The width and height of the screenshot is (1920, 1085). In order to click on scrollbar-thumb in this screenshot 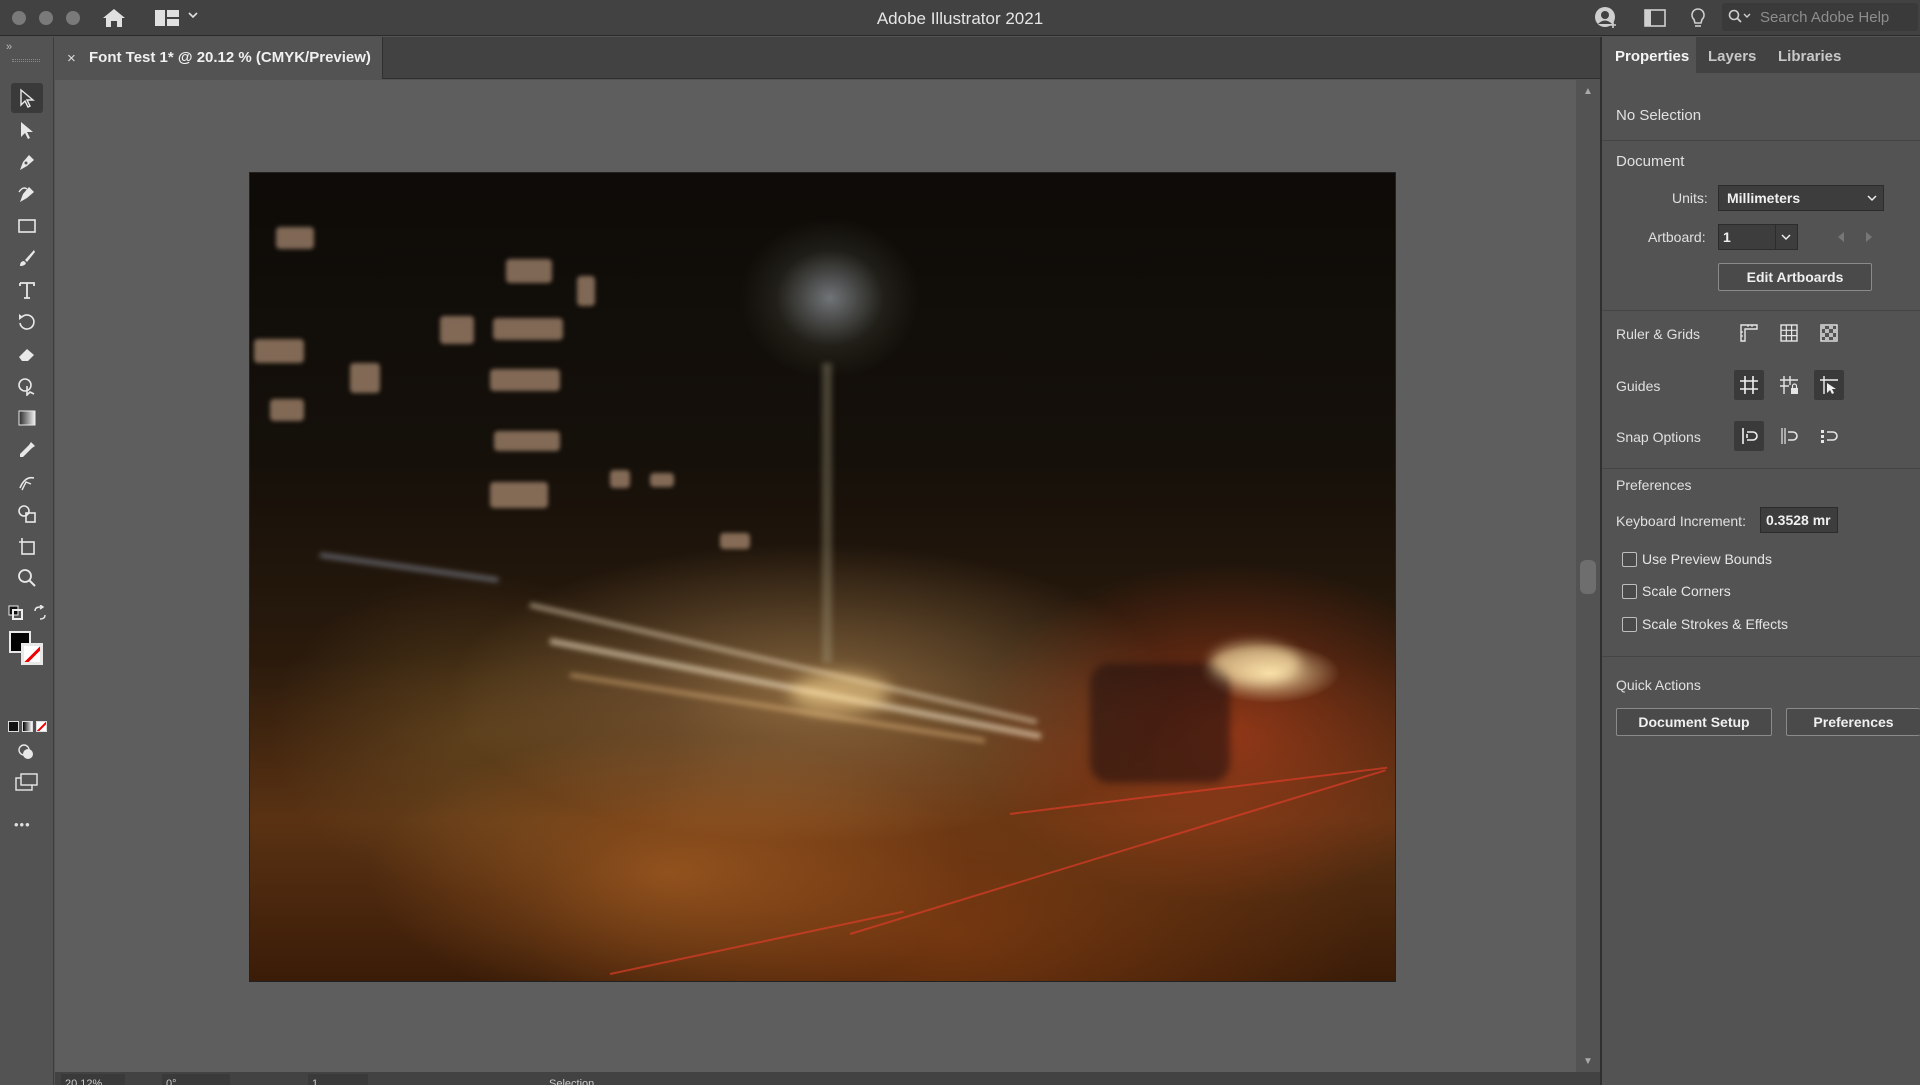, I will do `click(1588, 577)`.